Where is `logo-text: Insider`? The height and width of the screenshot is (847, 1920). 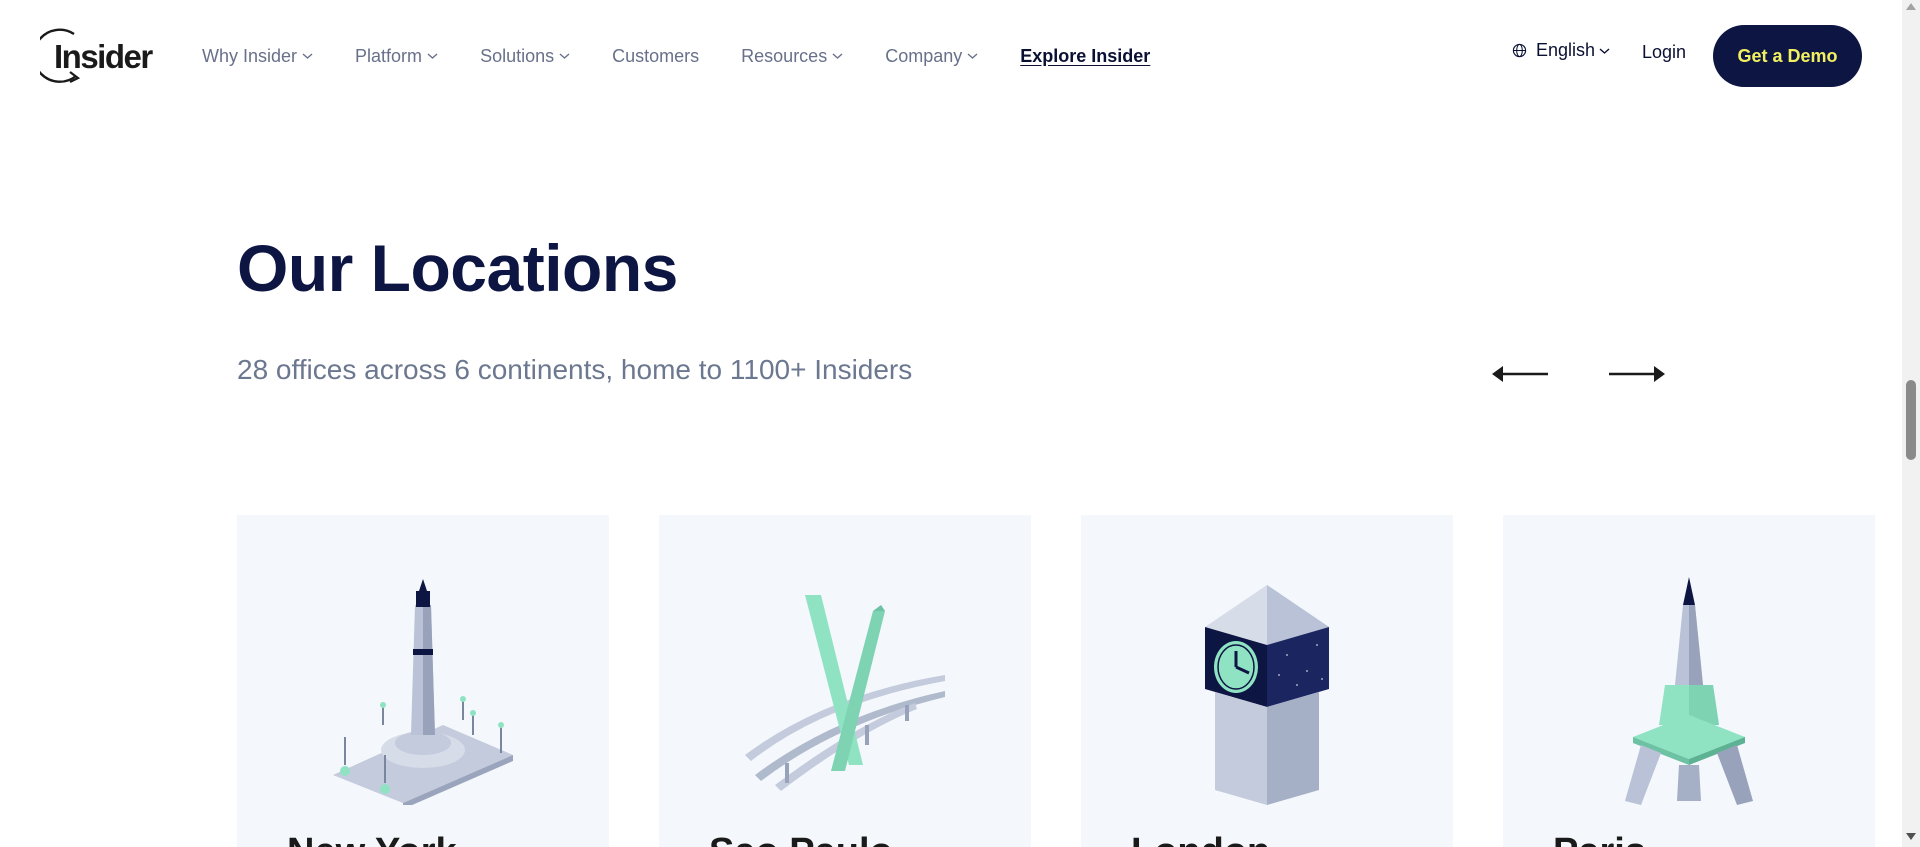
logo-text: Insider is located at coordinates (103, 56).